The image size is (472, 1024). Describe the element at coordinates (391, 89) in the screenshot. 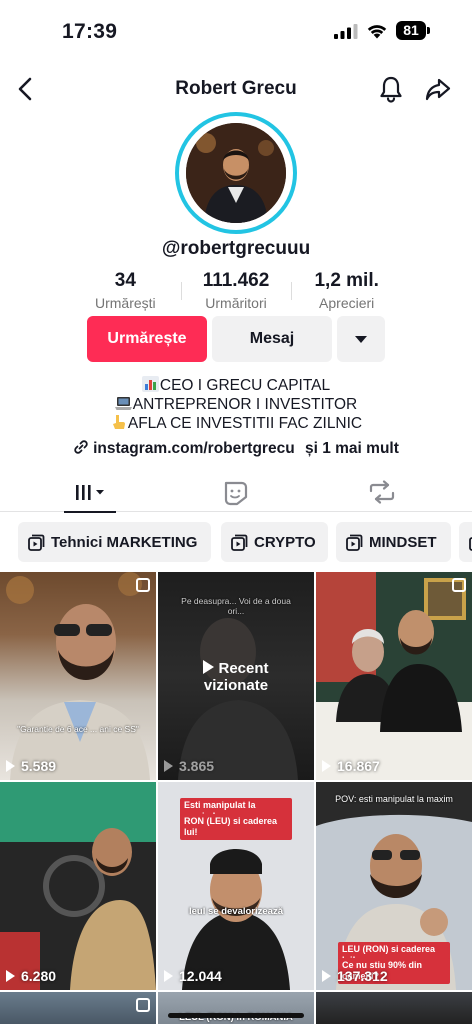

I see `bell-icon` at that location.